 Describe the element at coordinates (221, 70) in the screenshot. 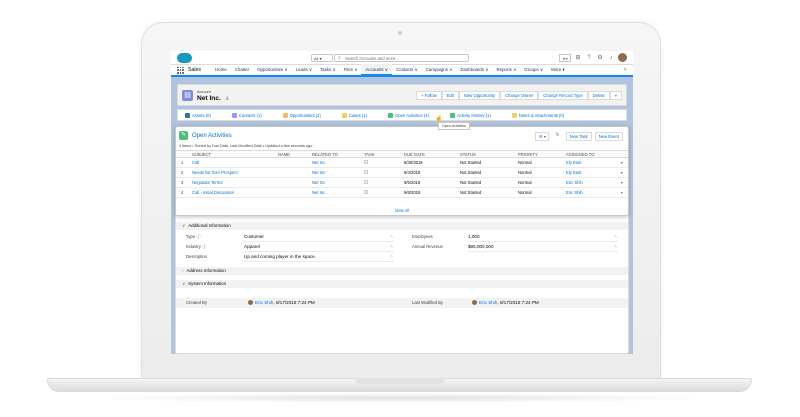

I see `nav-item-home: Home` at that location.